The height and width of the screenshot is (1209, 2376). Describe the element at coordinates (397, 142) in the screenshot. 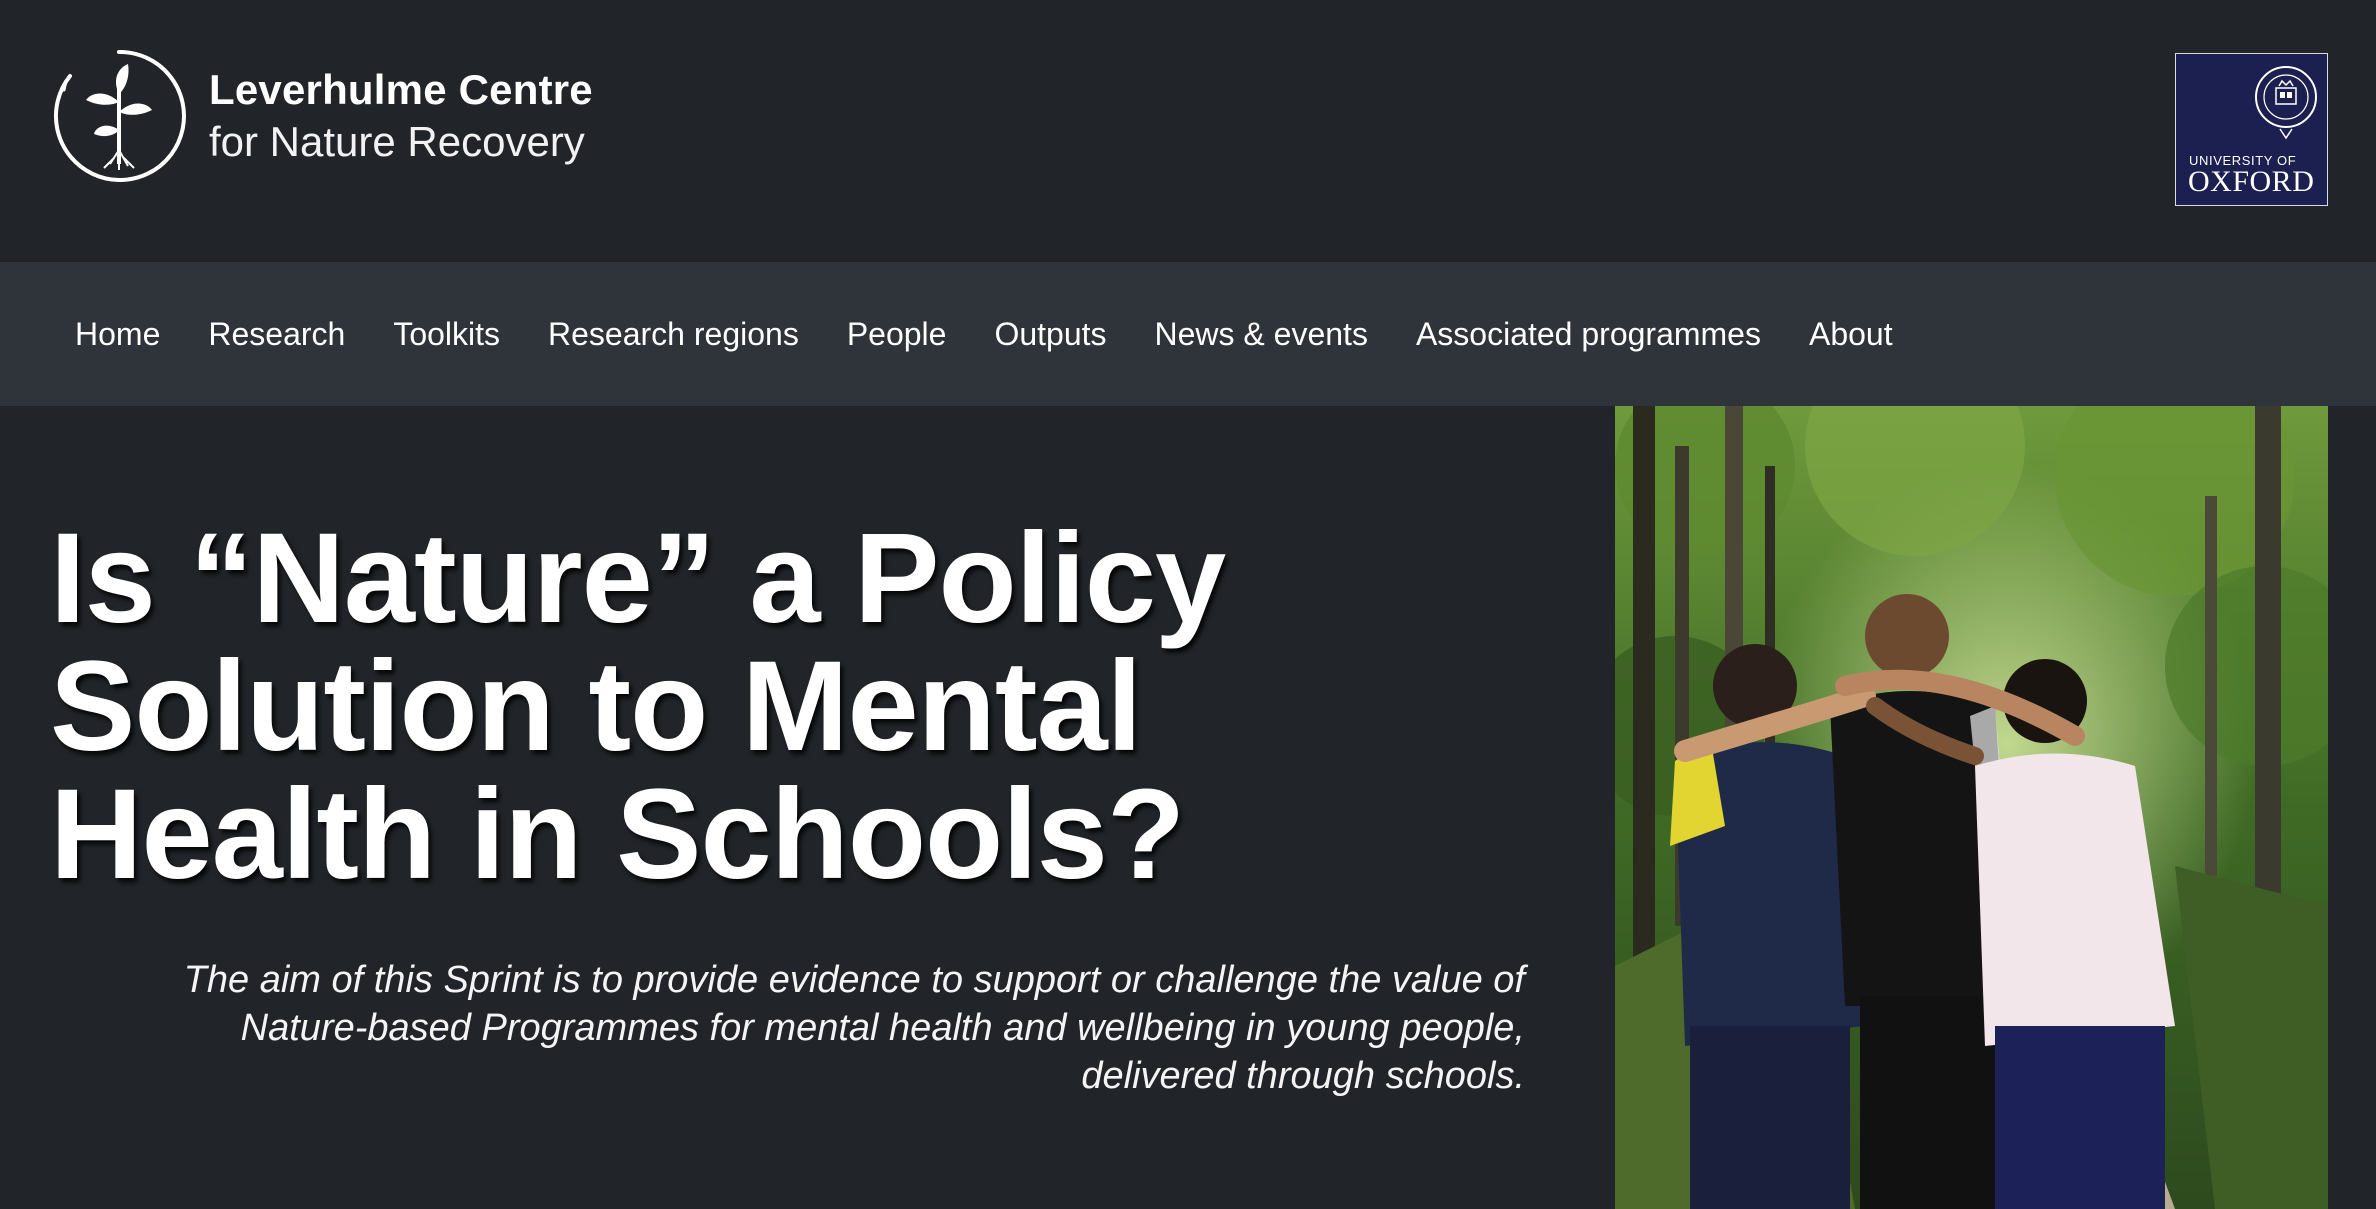

I see `brand-tagline: for Nature Recovery` at that location.